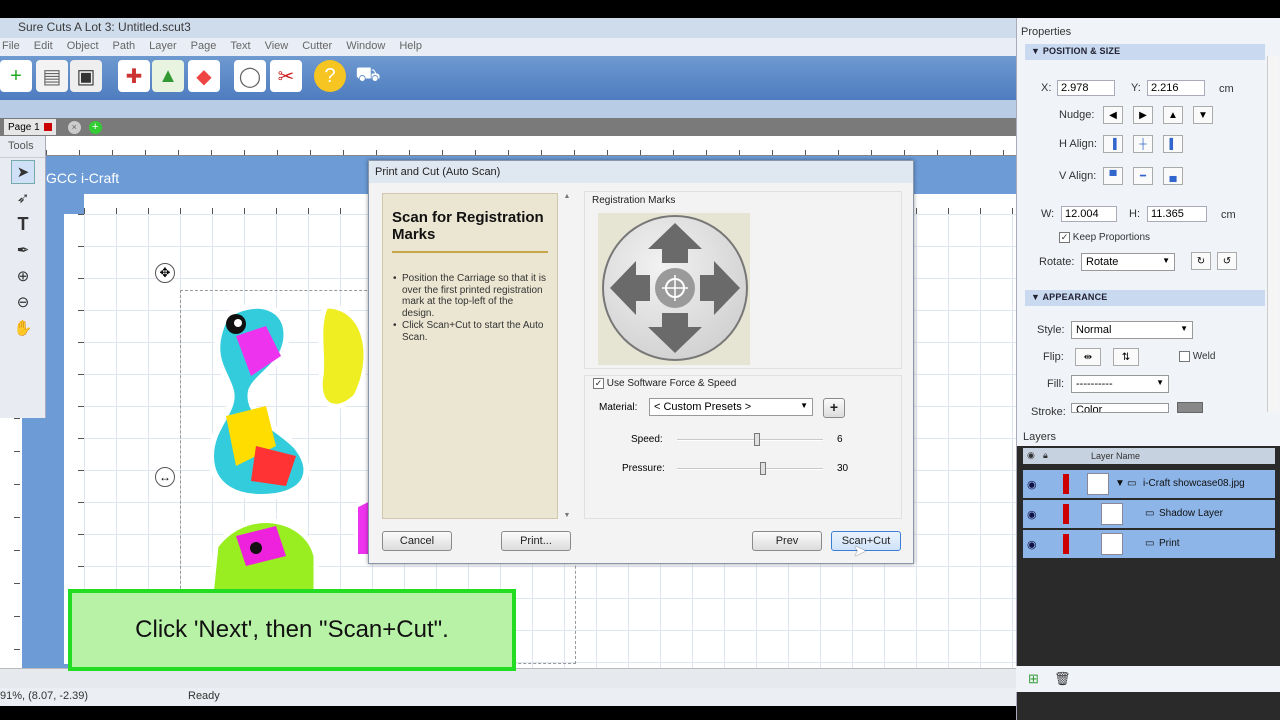 Image resolution: width=1280 pixels, height=720 pixels. Describe the element at coordinates (1169, 543) in the screenshot. I see `layer-name: Print` at that location.